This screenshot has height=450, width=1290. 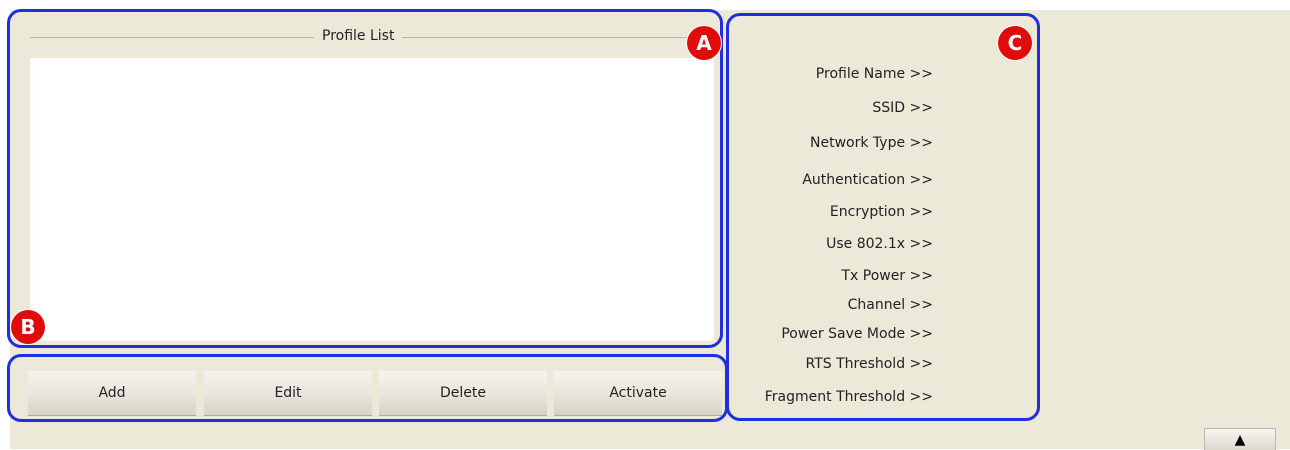 I want to click on marker-a: A, so click(x=704, y=43).